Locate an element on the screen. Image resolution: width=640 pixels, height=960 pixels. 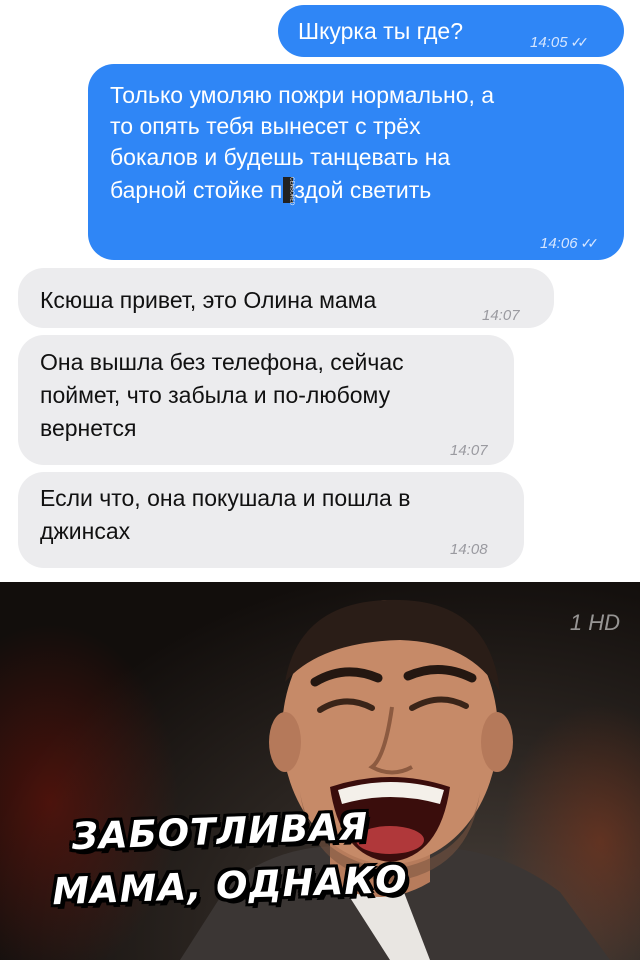
message-text-line: то опять тебя вынесет с трёх is located at coordinates (265, 126).